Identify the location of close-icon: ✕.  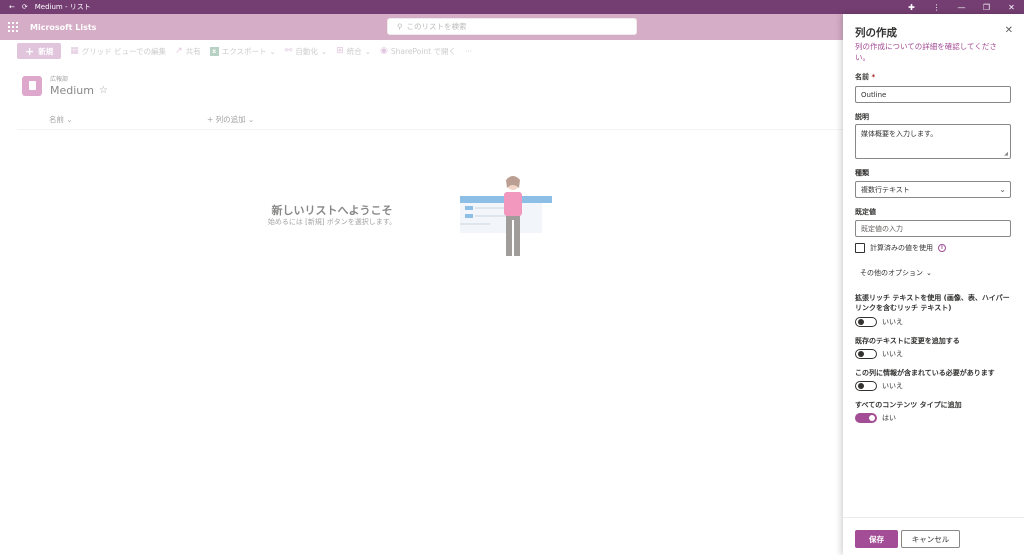
(1009, 30).